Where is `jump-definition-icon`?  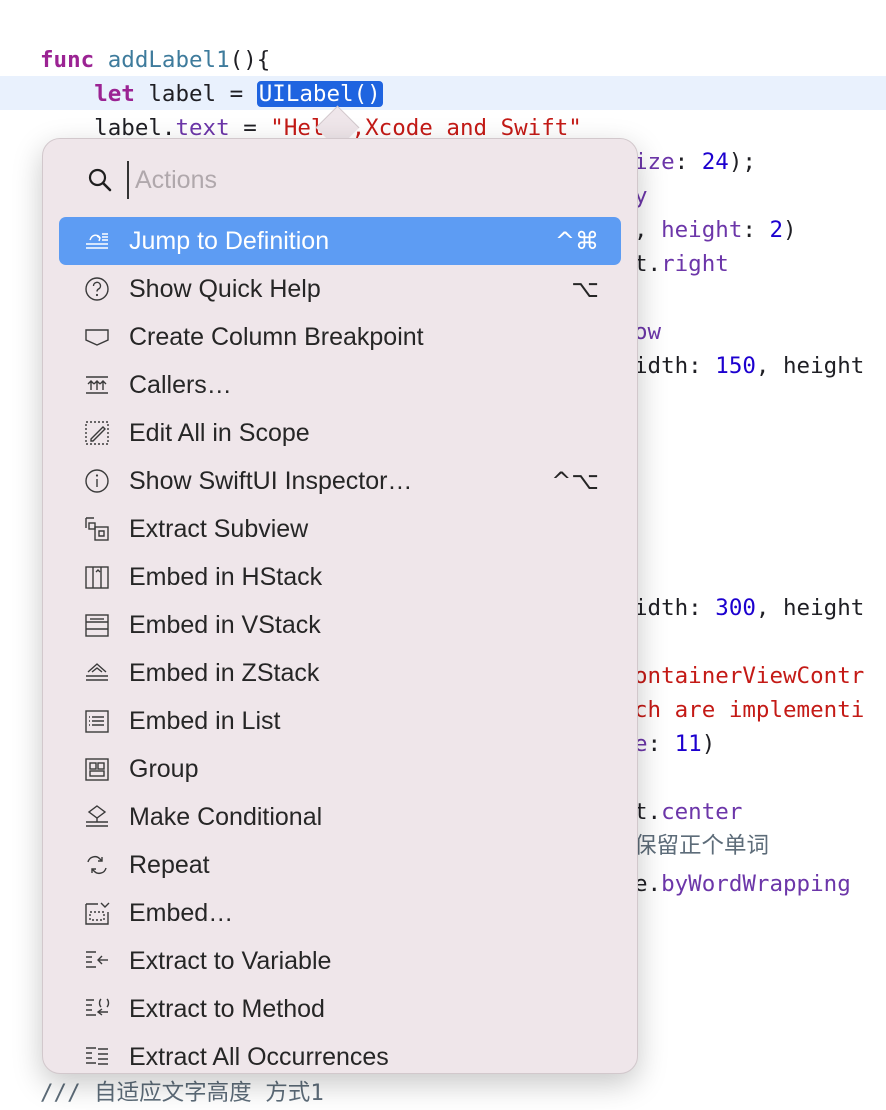 jump-definition-icon is located at coordinates (97, 241).